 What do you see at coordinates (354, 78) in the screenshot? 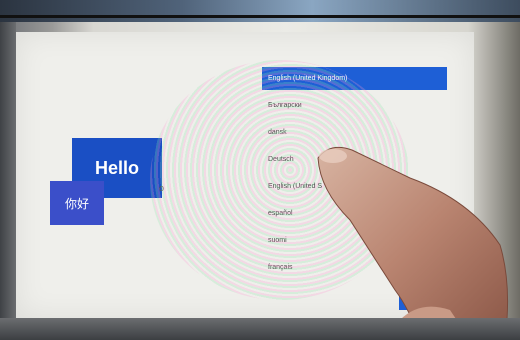
I see `language-option: English (United Kingdom)` at bounding box center [354, 78].